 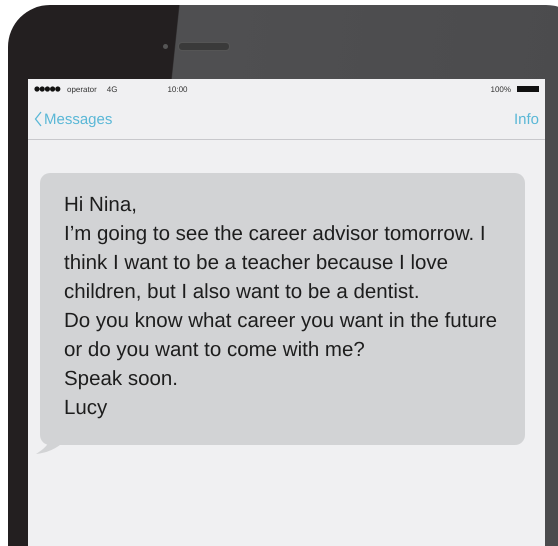 What do you see at coordinates (101, 205) in the screenshot?
I see `message-text: Hi Nina,` at bounding box center [101, 205].